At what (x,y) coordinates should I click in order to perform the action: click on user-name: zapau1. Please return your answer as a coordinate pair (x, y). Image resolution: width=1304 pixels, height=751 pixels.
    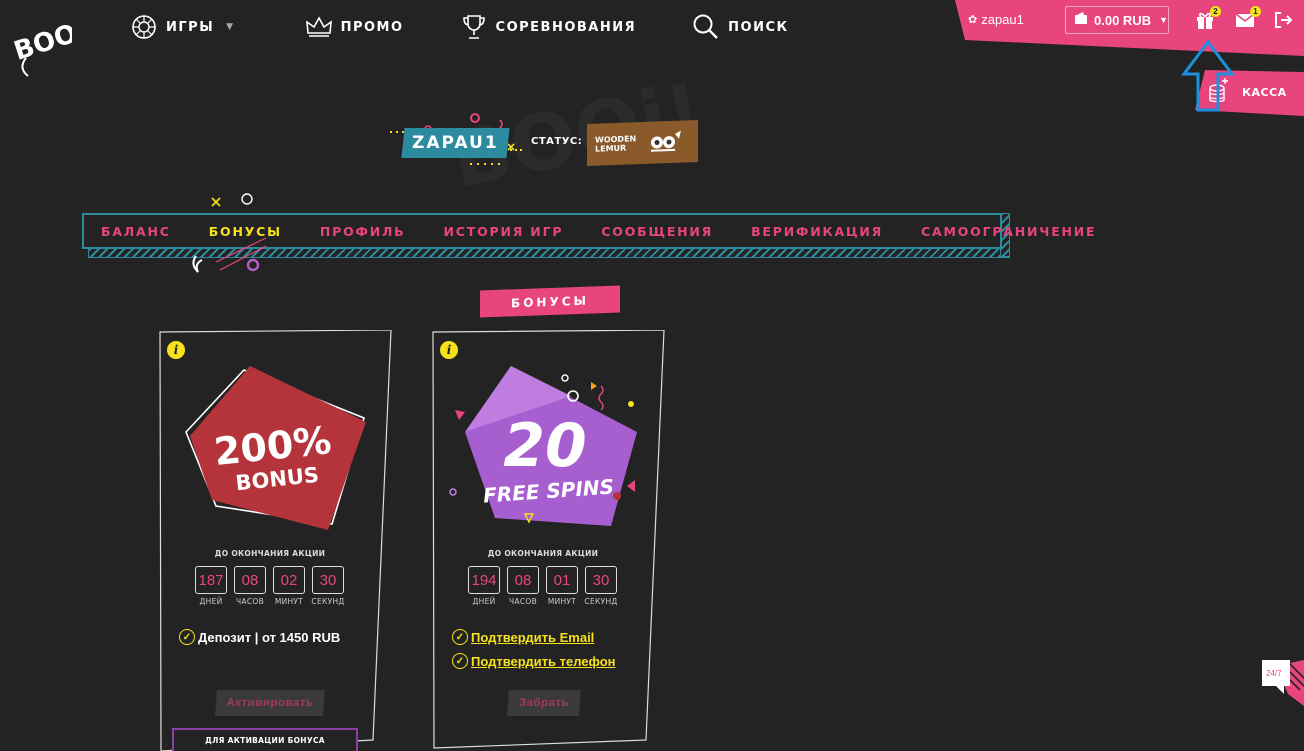
    Looking at the image, I should click on (1002, 19).